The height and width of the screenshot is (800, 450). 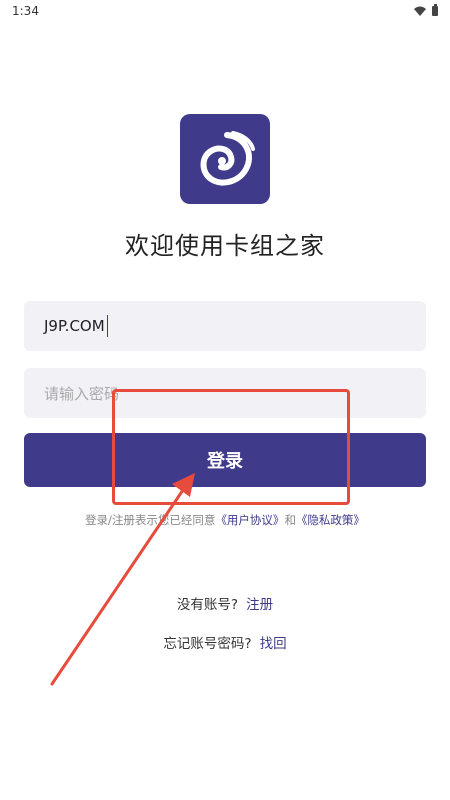 What do you see at coordinates (259, 605) in the screenshot?
I see `register-link: 注册` at bounding box center [259, 605].